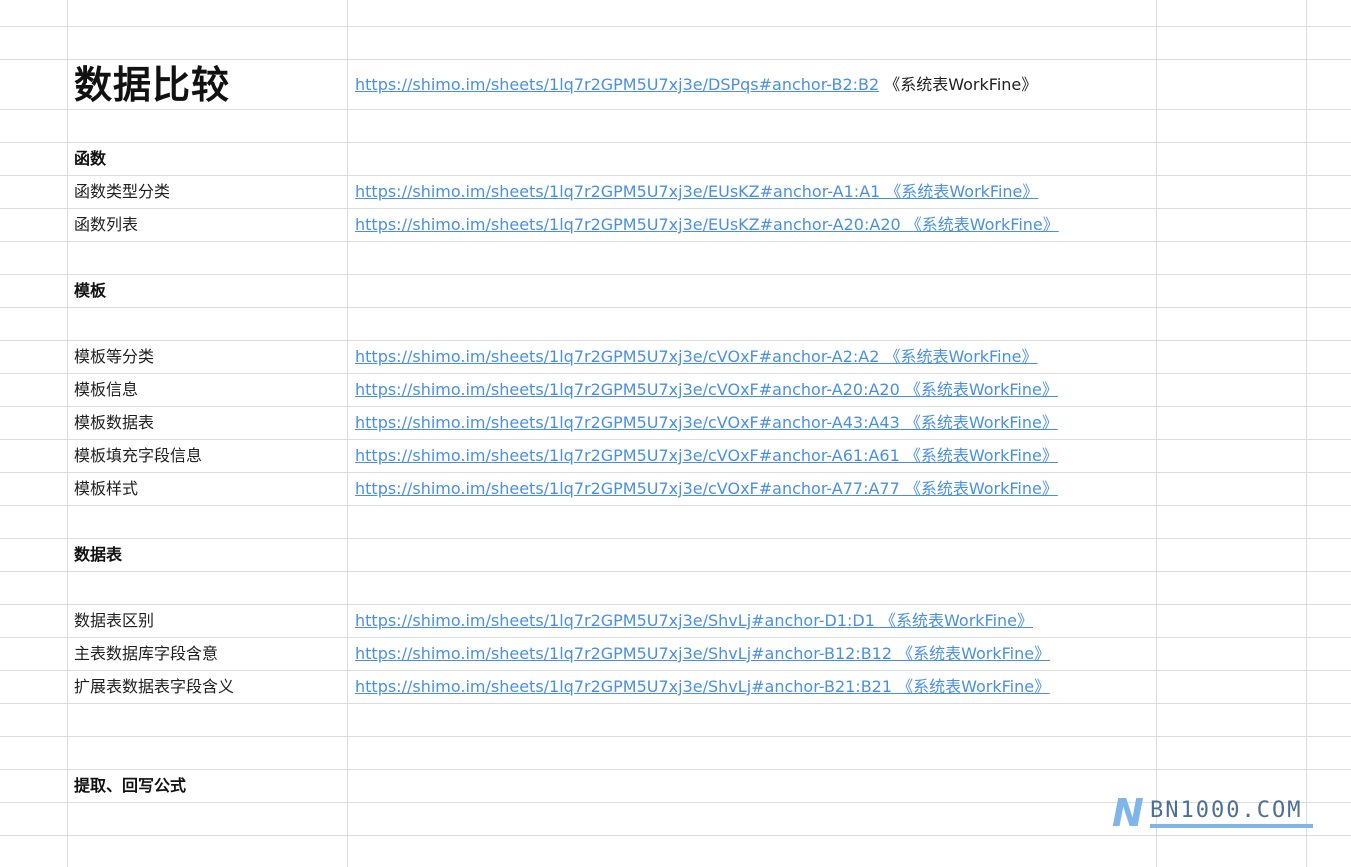 The image size is (1351, 867). What do you see at coordinates (1226, 810) in the screenshot?
I see `watermark-text: BN1000.COM` at bounding box center [1226, 810].